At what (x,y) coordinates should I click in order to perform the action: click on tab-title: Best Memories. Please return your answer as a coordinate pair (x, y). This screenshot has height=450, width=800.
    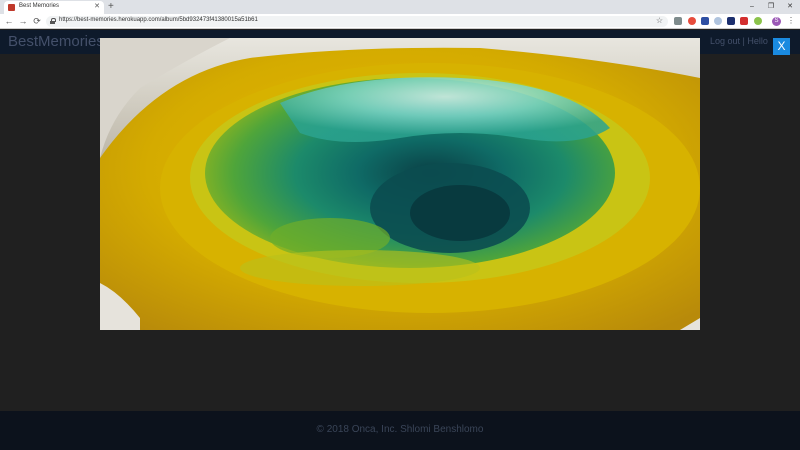
    Looking at the image, I should click on (39, 6).